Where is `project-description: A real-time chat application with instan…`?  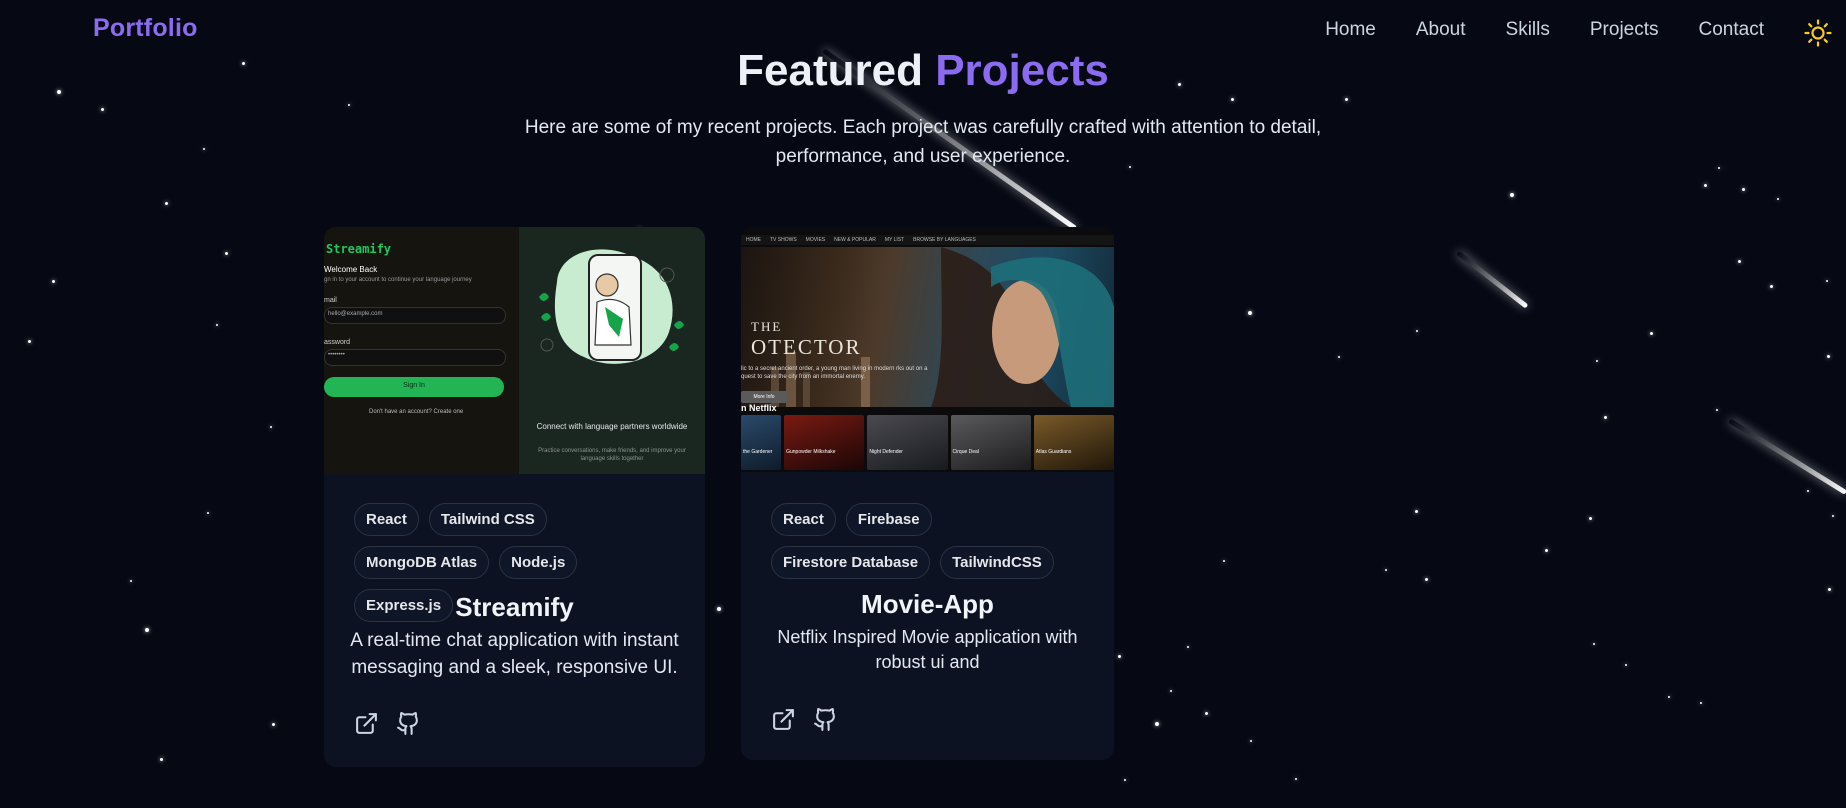
project-description: A real-time chat application with instan… is located at coordinates (514, 654).